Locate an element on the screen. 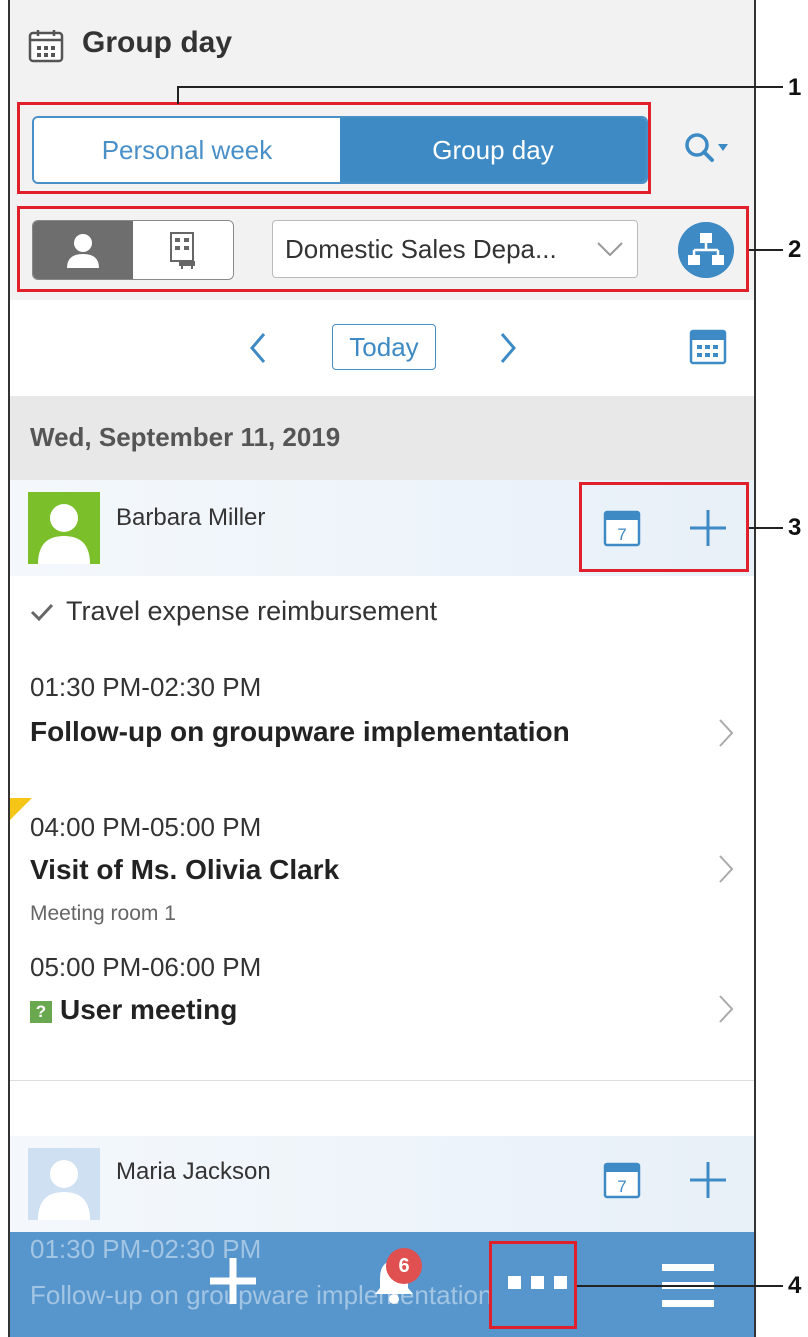 This screenshot has width=808, height=1337. todo-item: Travel expense reimbursement is located at coordinates (382, 615).